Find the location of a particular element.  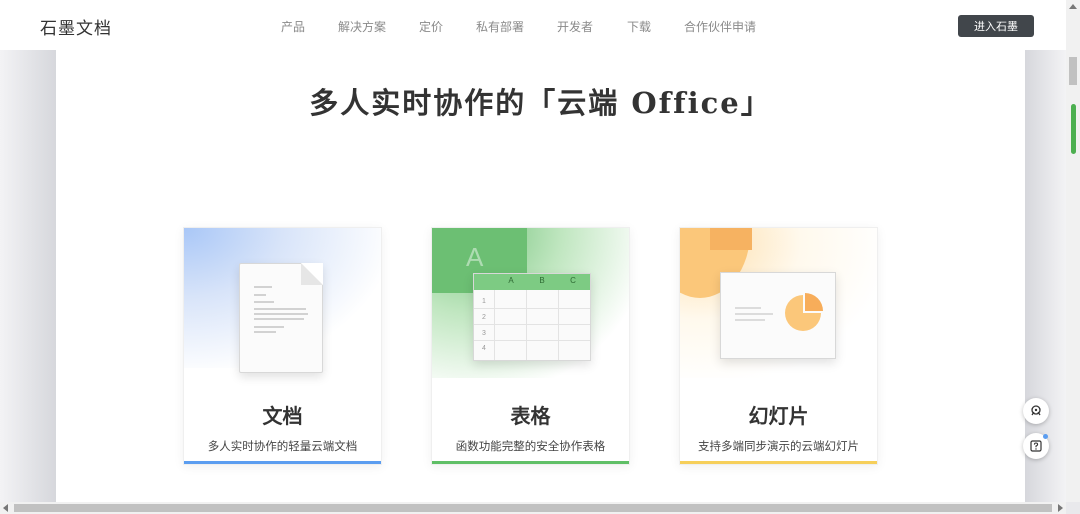

nav-item-partner-apply: 合作伙伴申请 is located at coordinates (720, 26).